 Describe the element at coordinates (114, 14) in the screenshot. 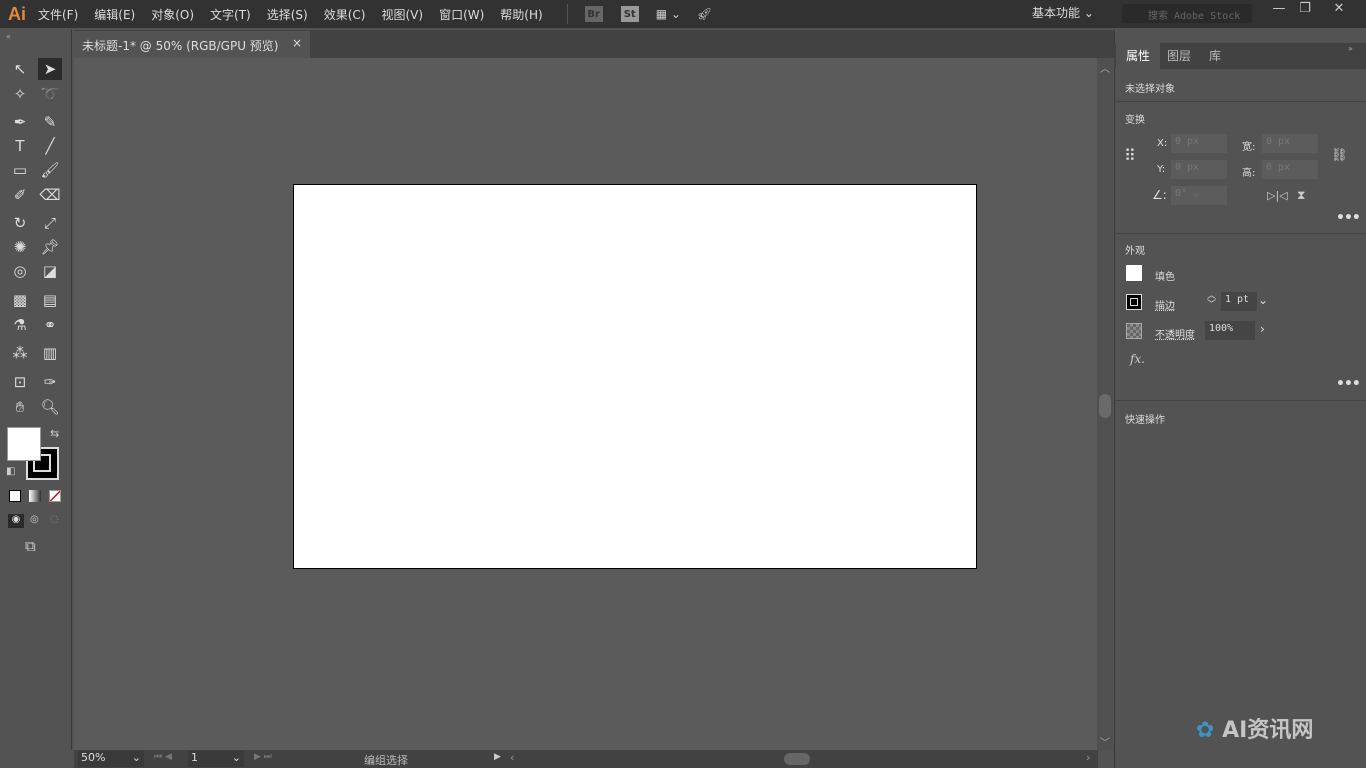

I see `menu-edit: 编辑(E)` at that location.